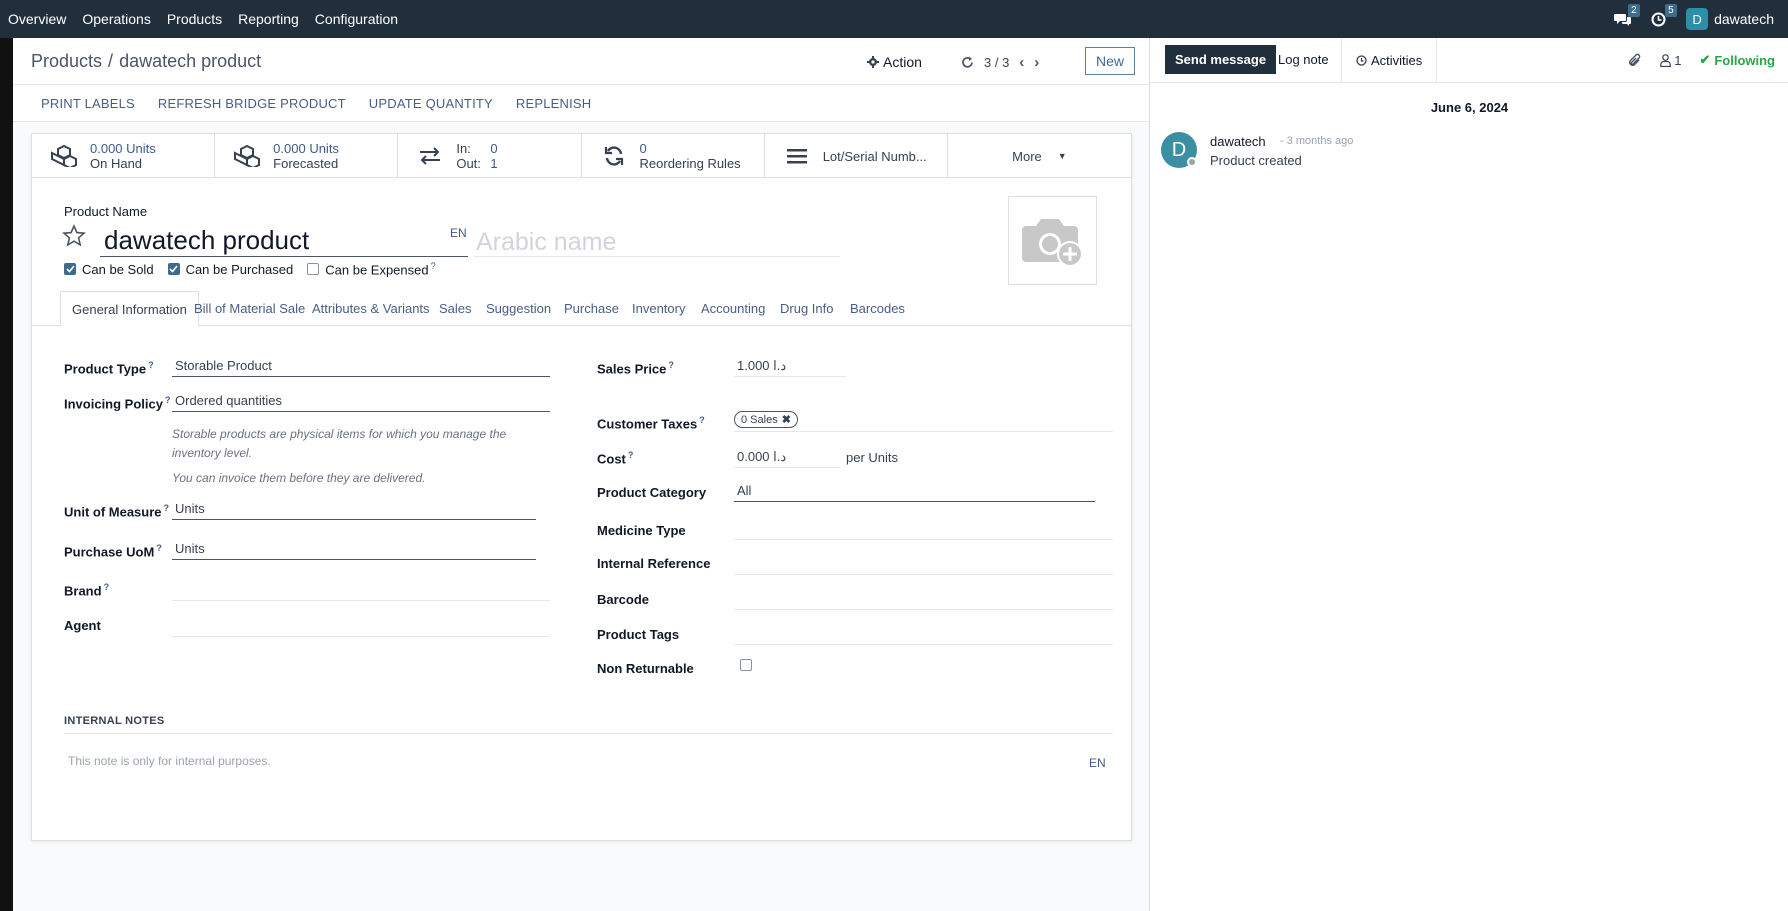 Image resolution: width=1788 pixels, height=911 pixels. What do you see at coordinates (66, 61) in the screenshot?
I see `breadcrumb-products-link: Products` at bounding box center [66, 61].